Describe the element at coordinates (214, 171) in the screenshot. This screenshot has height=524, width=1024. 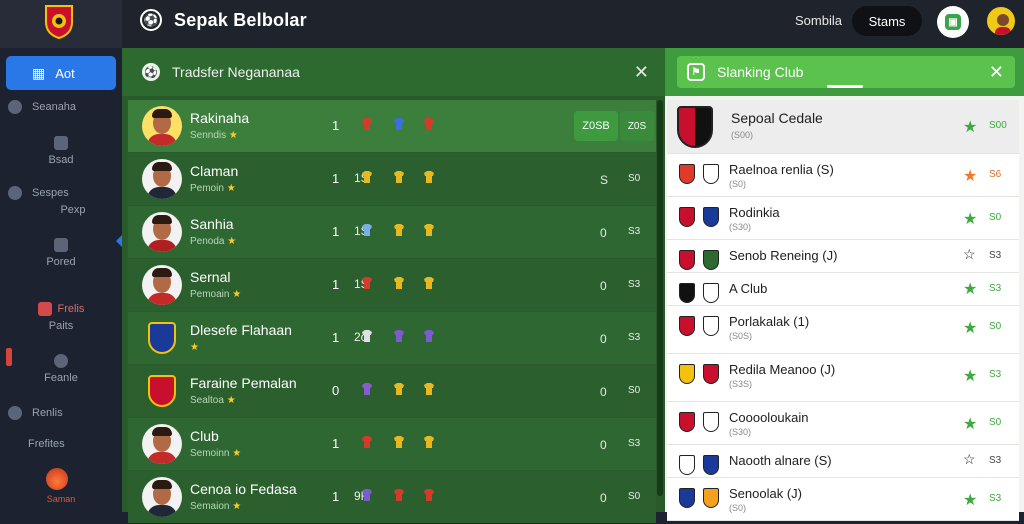
I see `player-name: Claman` at that location.